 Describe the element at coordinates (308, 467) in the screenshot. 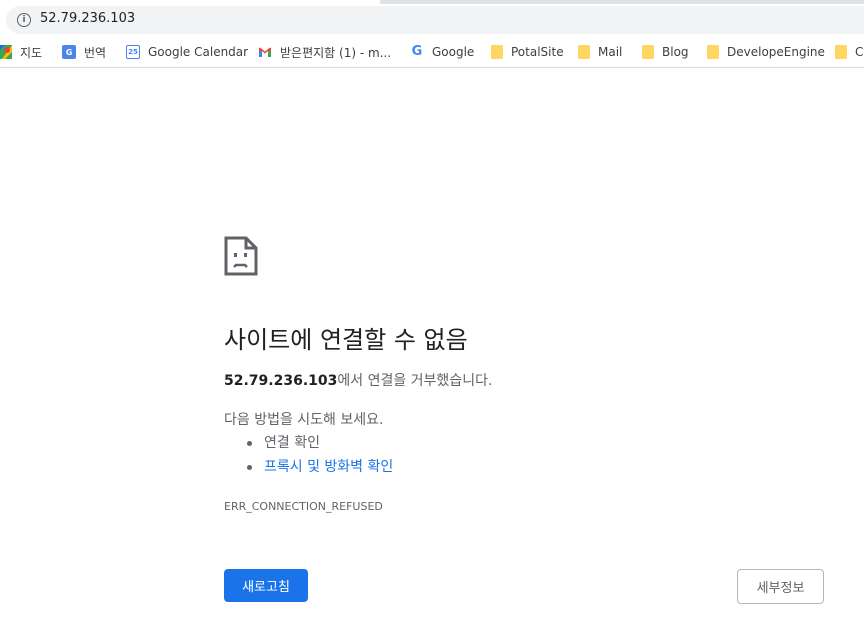

I see `suggestion-check-proxy-firewall-link: 프록시 및 방화벽 확인` at that location.